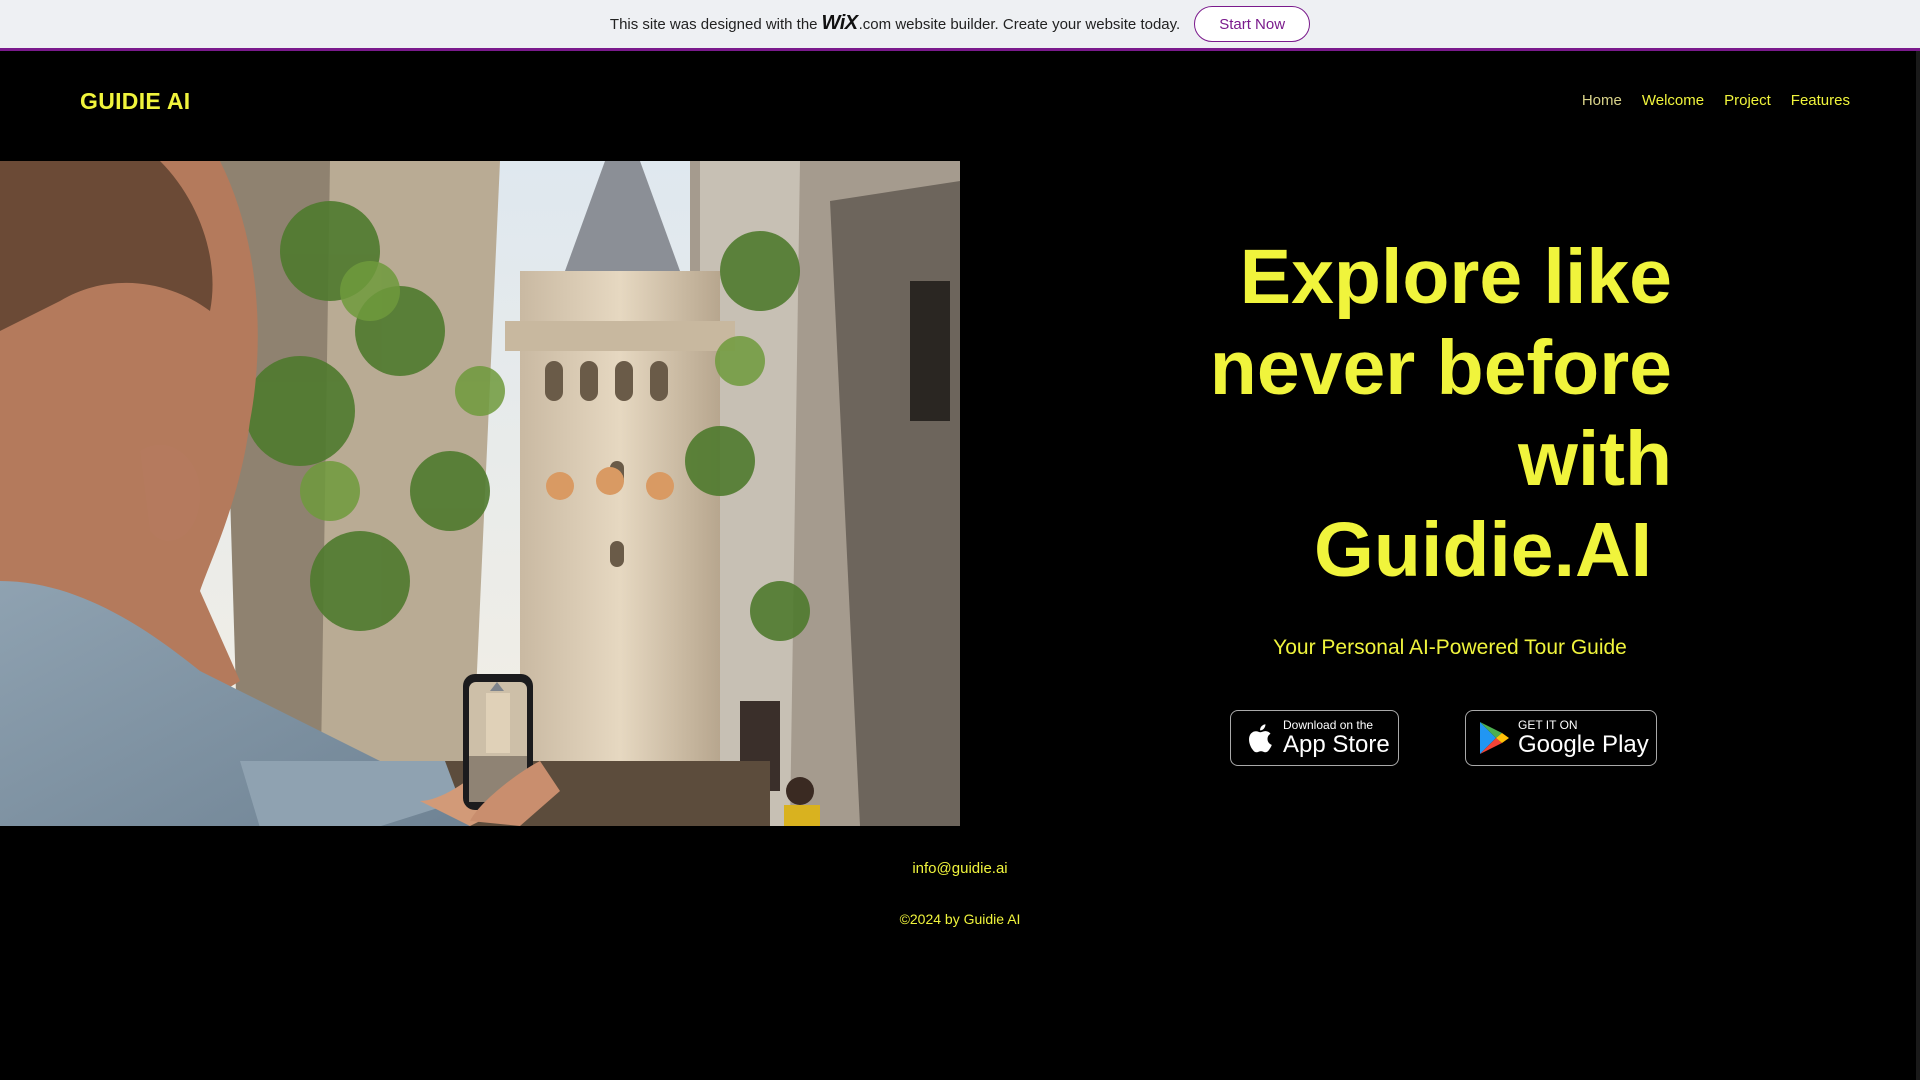  What do you see at coordinates (713, 24) in the screenshot?
I see `wix-banner-text-before: This site was designed with the` at bounding box center [713, 24].